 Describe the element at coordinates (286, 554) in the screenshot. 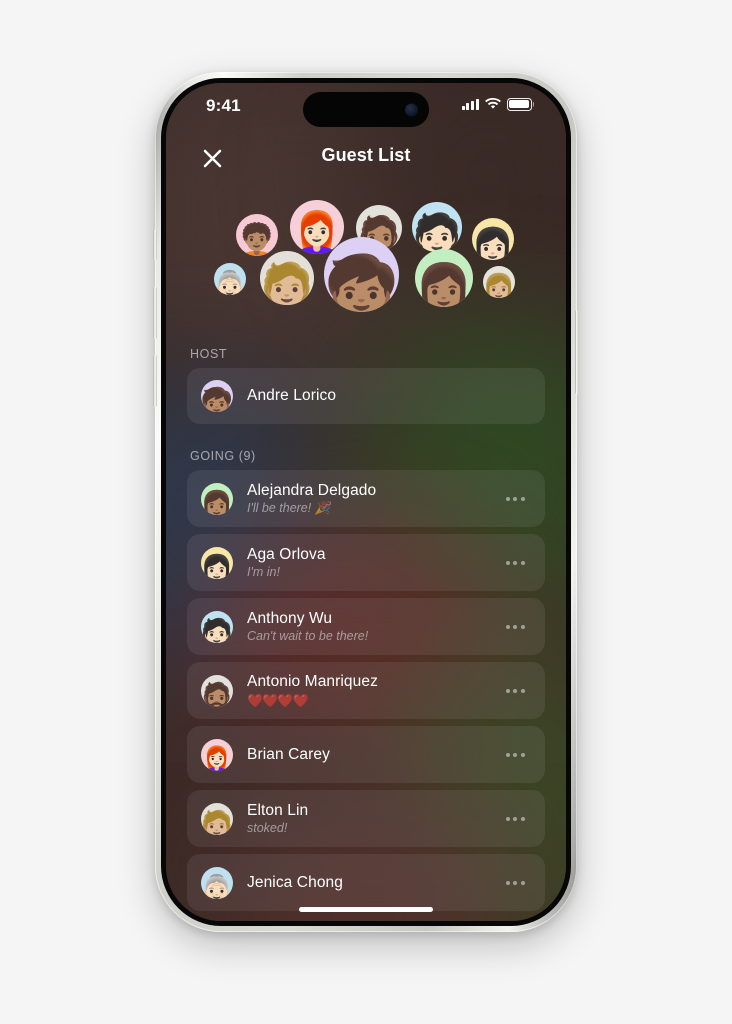

I see `guest-name: Aga Orlova` at that location.